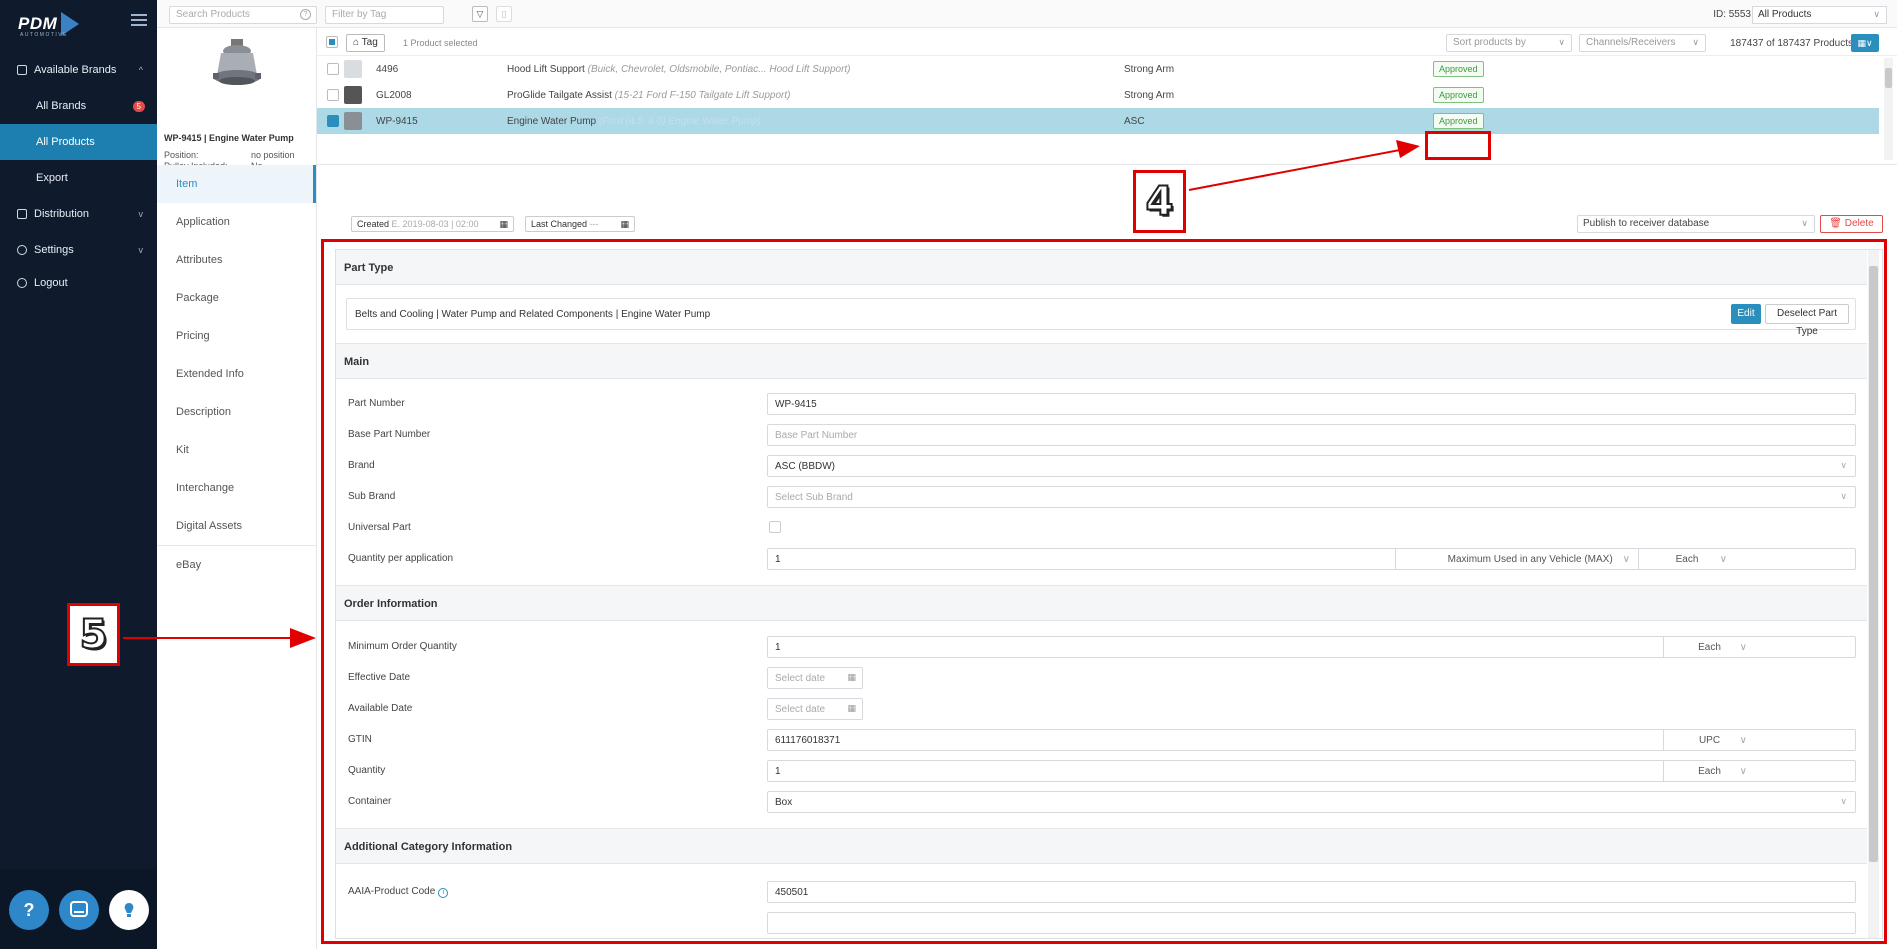 The image size is (1897, 949). Describe the element at coordinates (1160, 202) in the screenshot. I see `callout-number: 4` at that location.